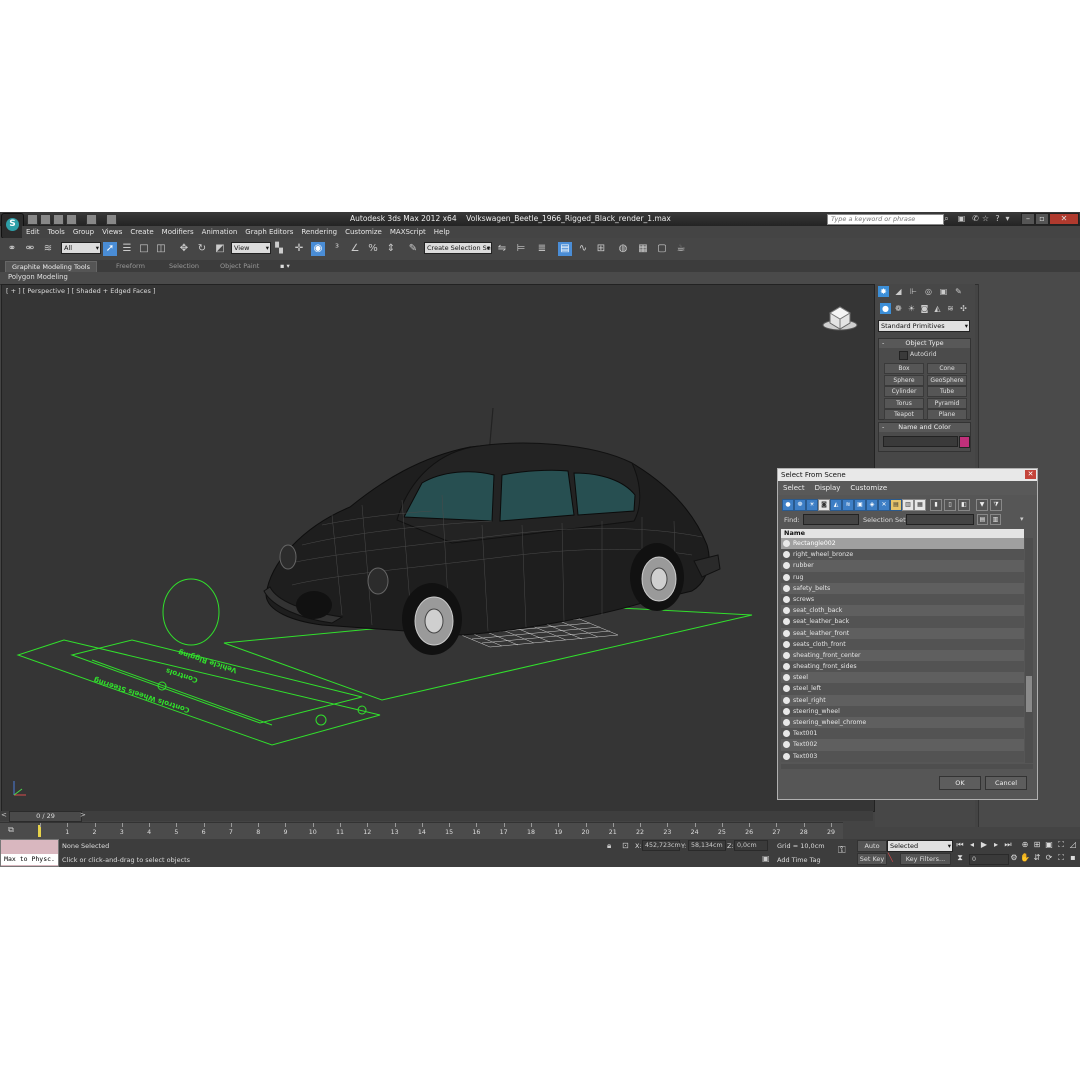 The height and width of the screenshot is (1080, 1080). Describe the element at coordinates (848, 505) in the screenshot. I see `display-spacewarps-icon: ≋` at that location.